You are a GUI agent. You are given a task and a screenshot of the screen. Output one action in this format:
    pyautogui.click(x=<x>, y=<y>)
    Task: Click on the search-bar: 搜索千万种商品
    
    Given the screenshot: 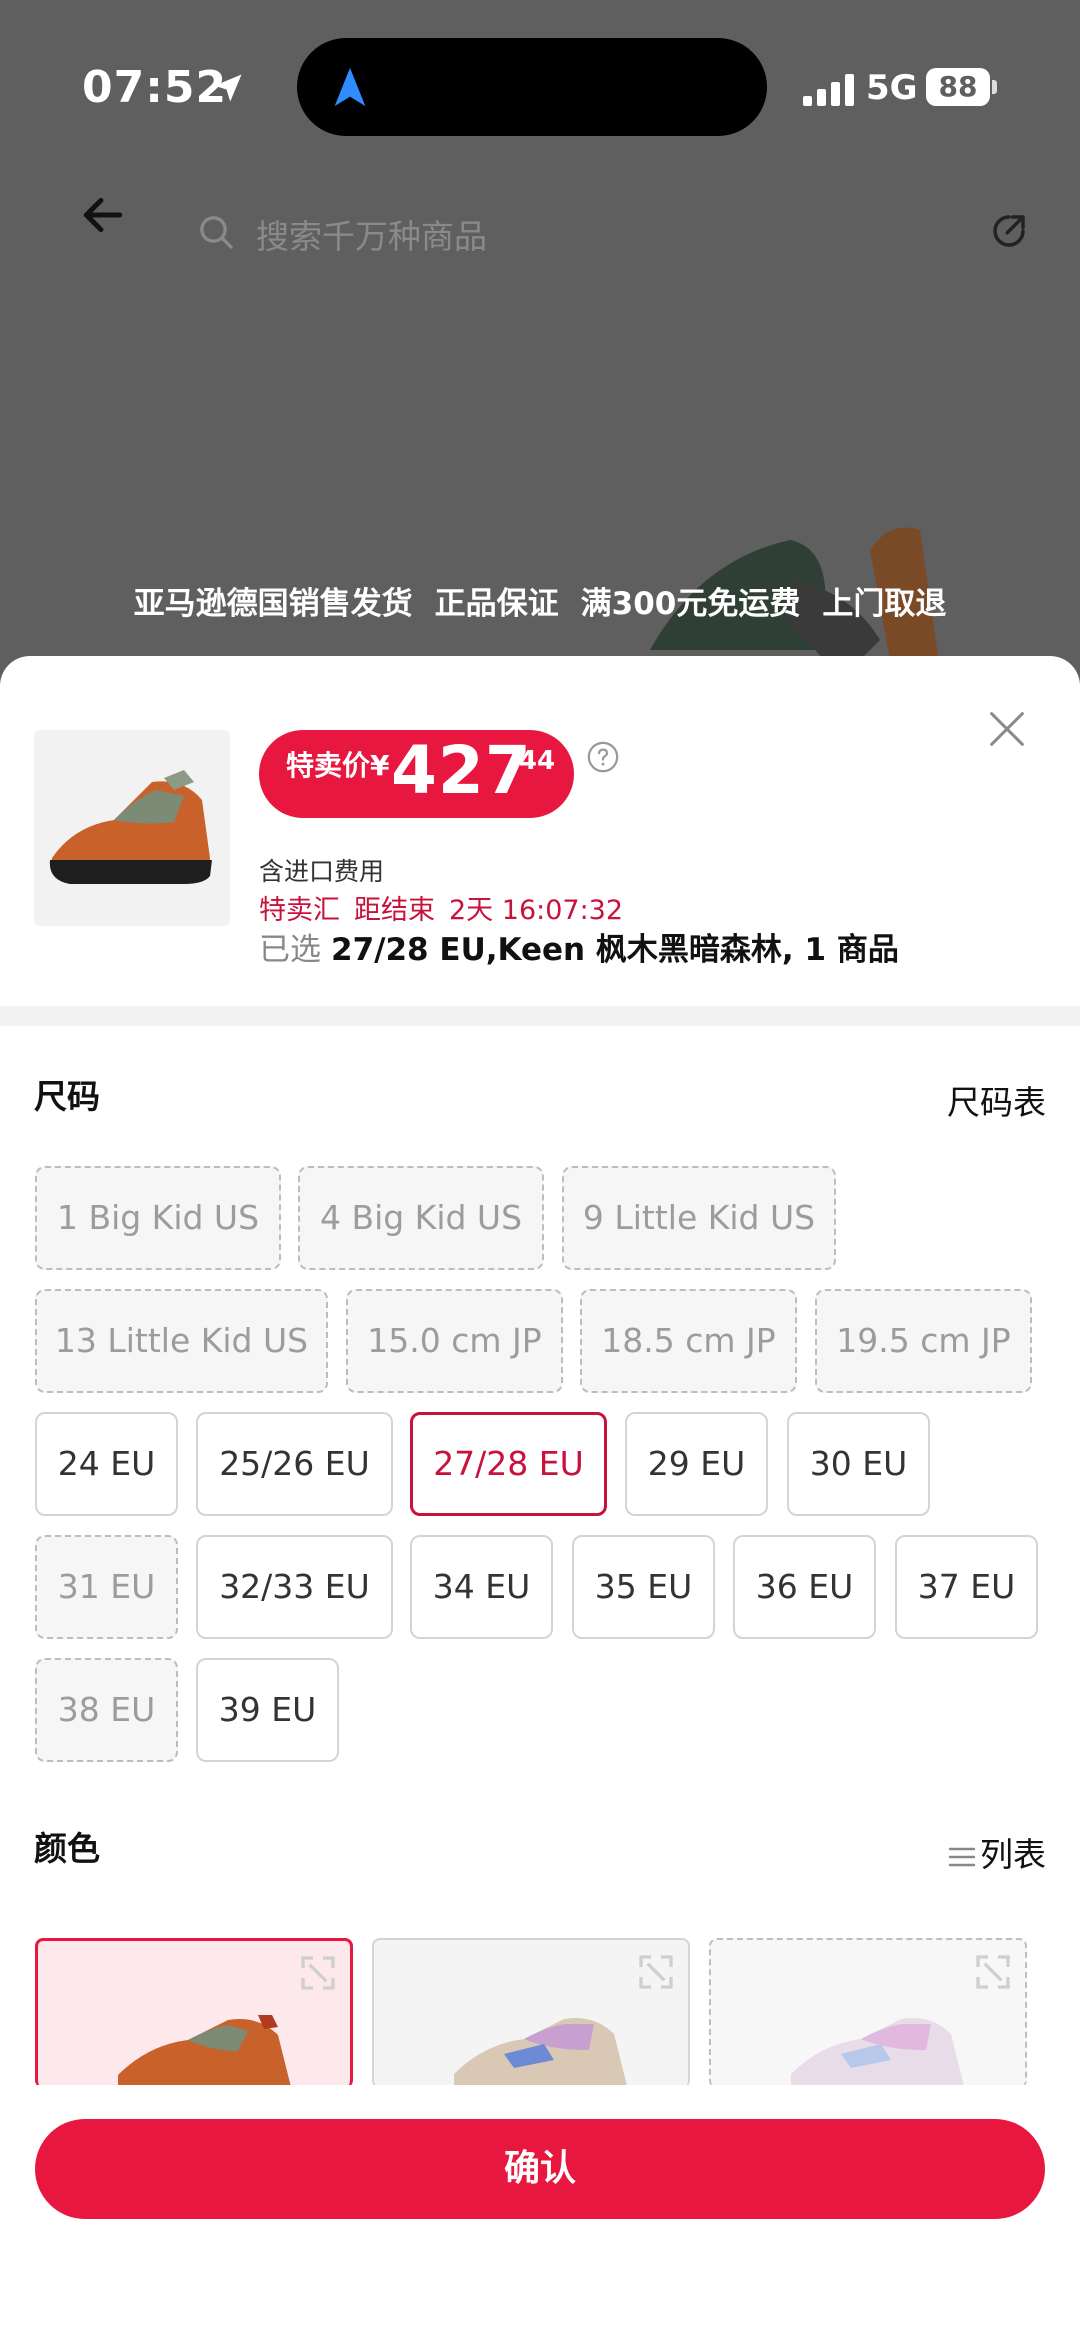 What is the action you would take?
    pyautogui.click(x=446, y=232)
    